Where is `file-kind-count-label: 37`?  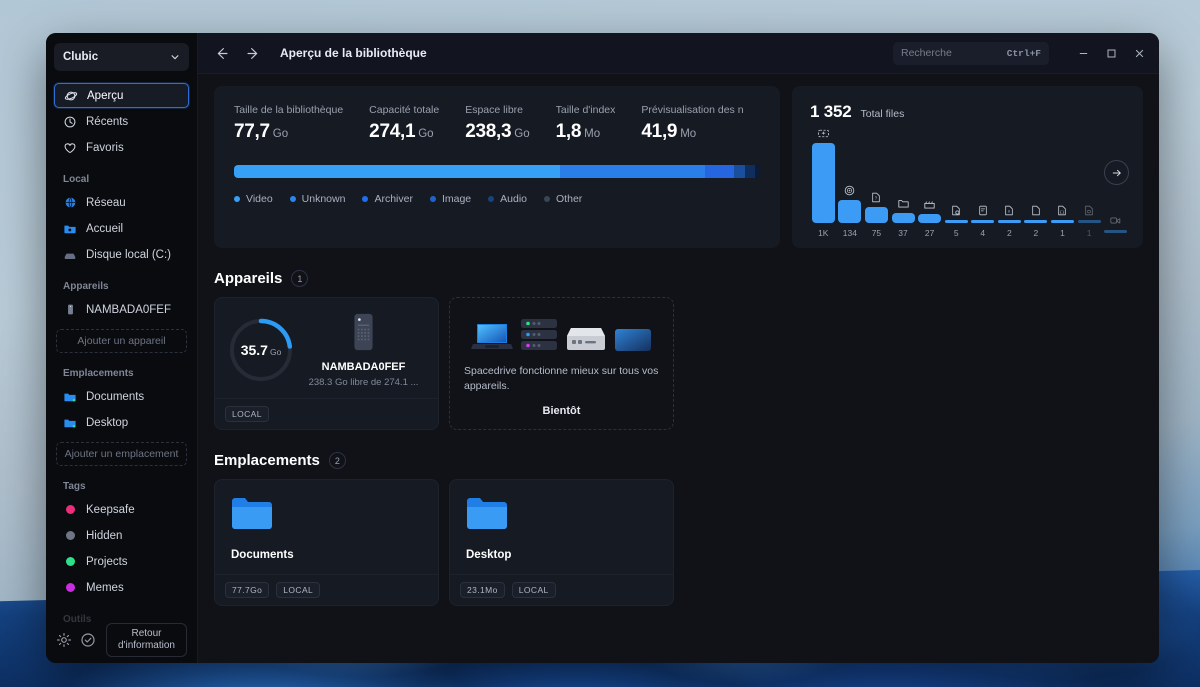
file-kind-count-label: 37 is located at coordinates (903, 233).